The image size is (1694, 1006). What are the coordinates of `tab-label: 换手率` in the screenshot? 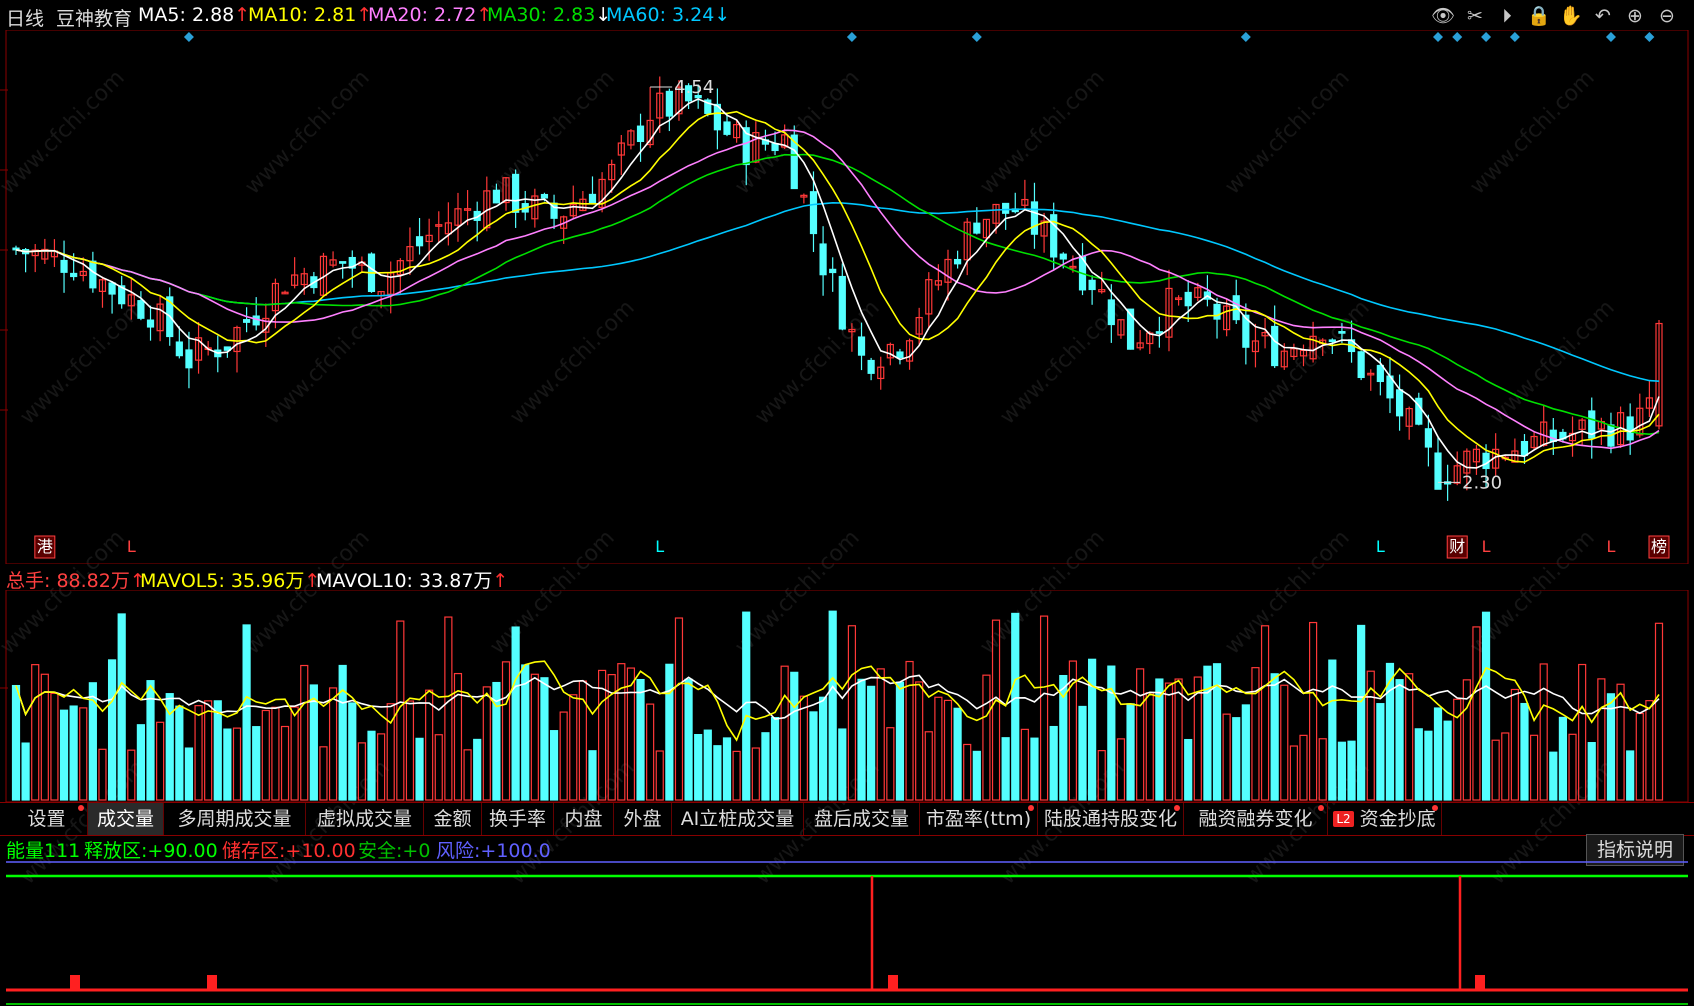 It's located at (517, 819).